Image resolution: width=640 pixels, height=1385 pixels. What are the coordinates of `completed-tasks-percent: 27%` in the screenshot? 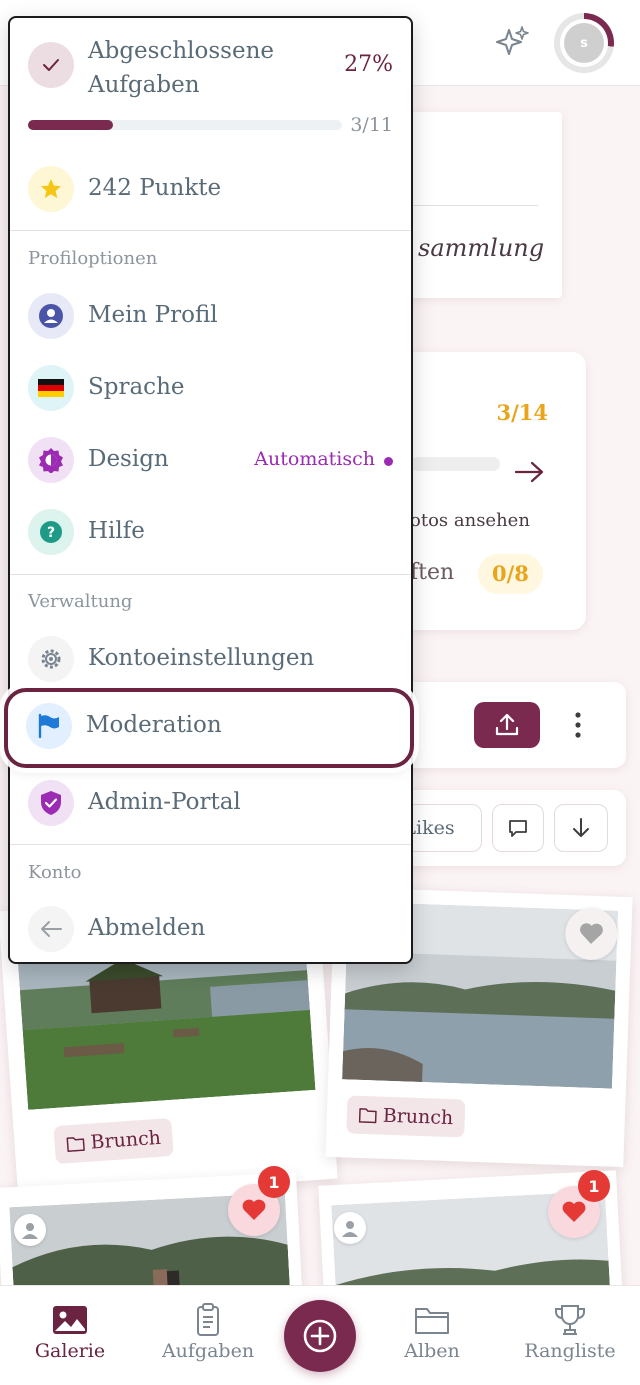 It's located at (368, 64).